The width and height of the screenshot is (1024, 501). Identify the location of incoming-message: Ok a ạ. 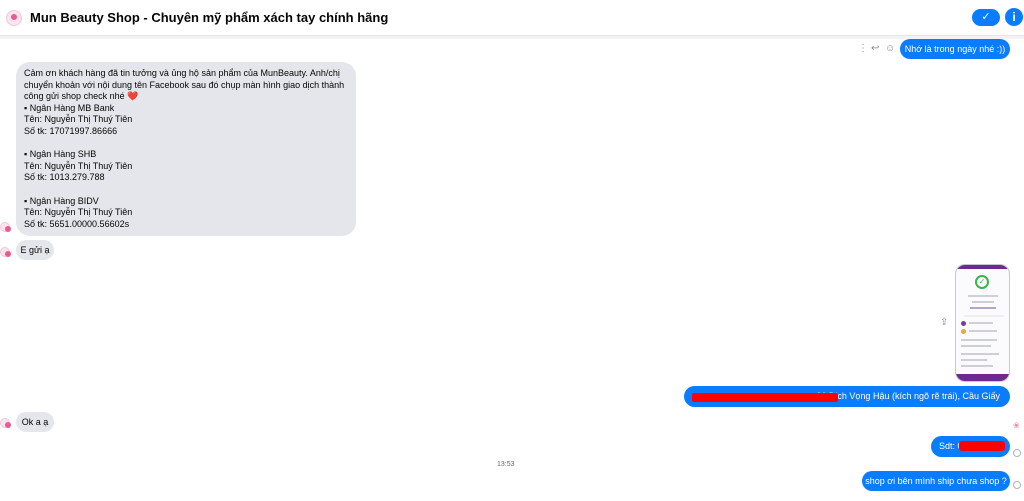
(35, 422).